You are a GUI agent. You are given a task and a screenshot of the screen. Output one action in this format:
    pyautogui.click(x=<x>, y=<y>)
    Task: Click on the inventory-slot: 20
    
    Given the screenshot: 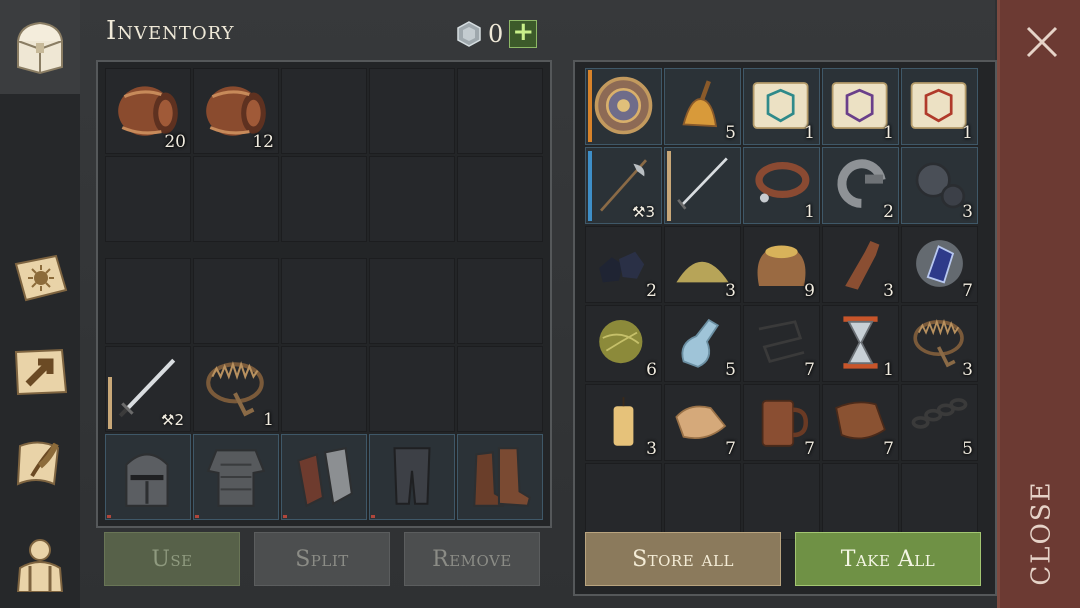 What is the action you would take?
    pyautogui.click(x=148, y=111)
    